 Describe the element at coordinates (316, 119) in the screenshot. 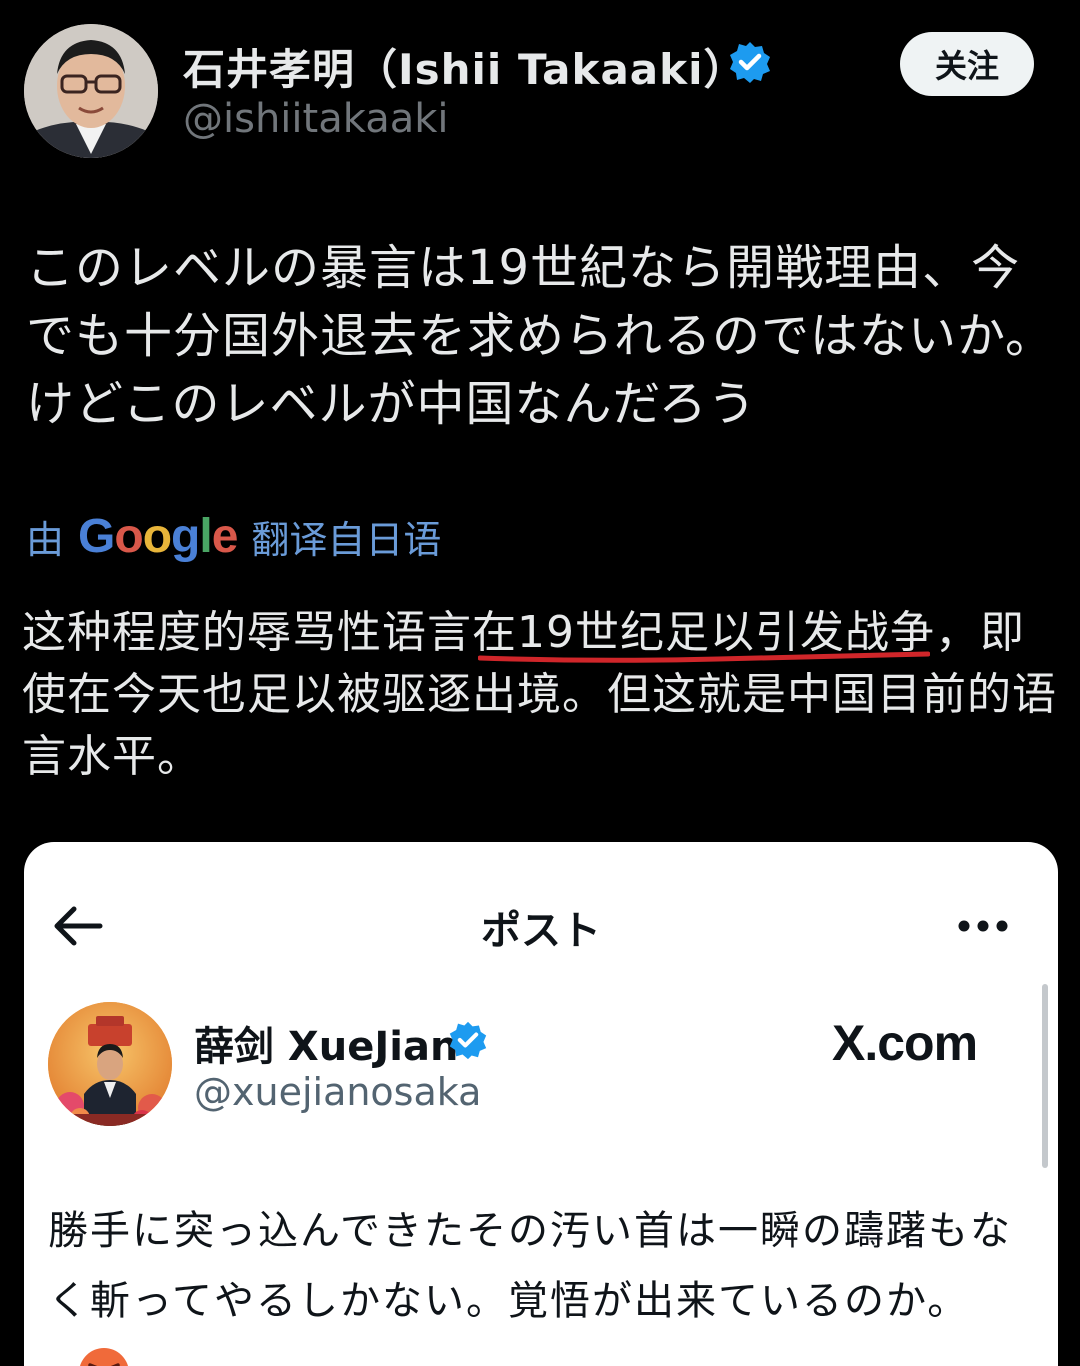

I see `author-handle: @ishiitakaaki` at that location.